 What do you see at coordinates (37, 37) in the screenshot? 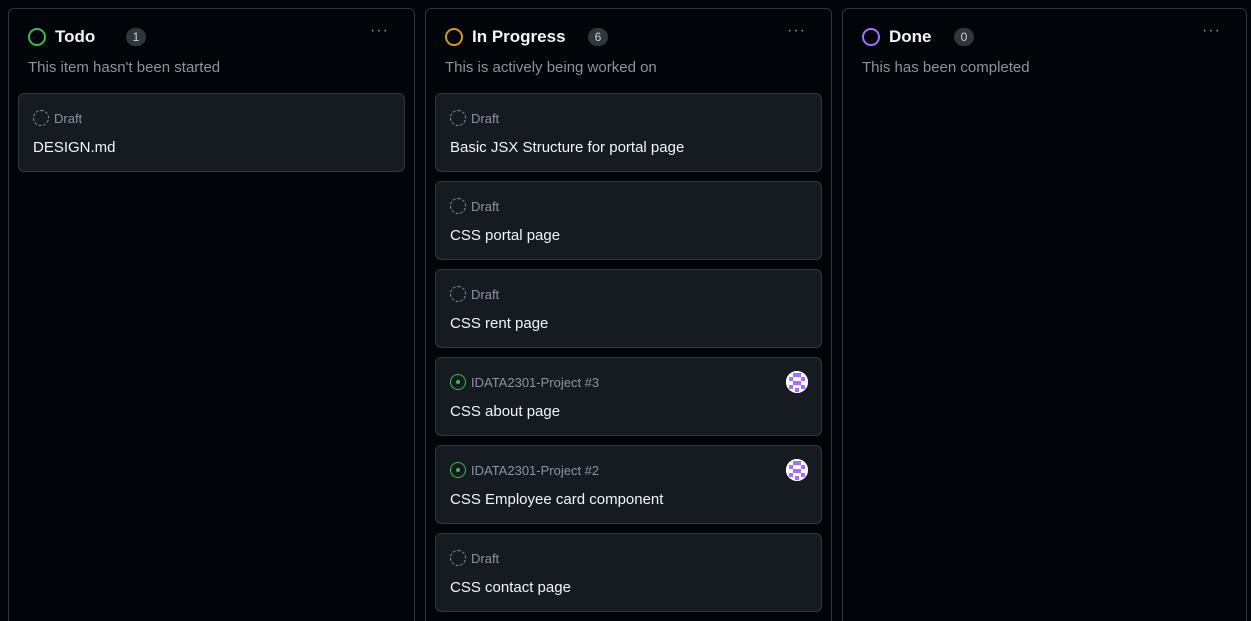
I see `todo-status-icon` at bounding box center [37, 37].